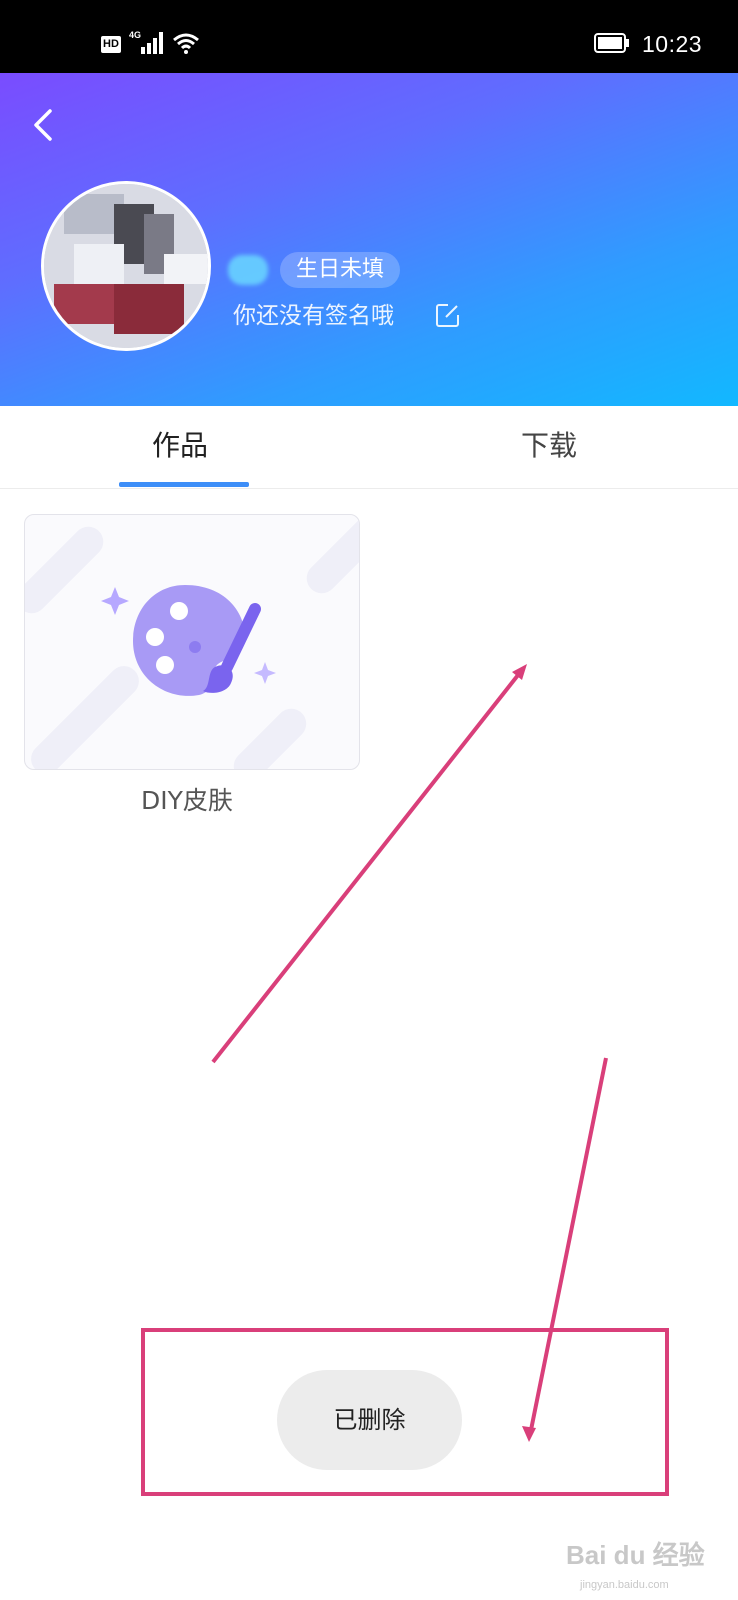 Image resolution: width=738 pixels, height=1600 pixels. Describe the element at coordinates (369, 1420) in the screenshot. I see `toast-deleted: 已删除` at that location.